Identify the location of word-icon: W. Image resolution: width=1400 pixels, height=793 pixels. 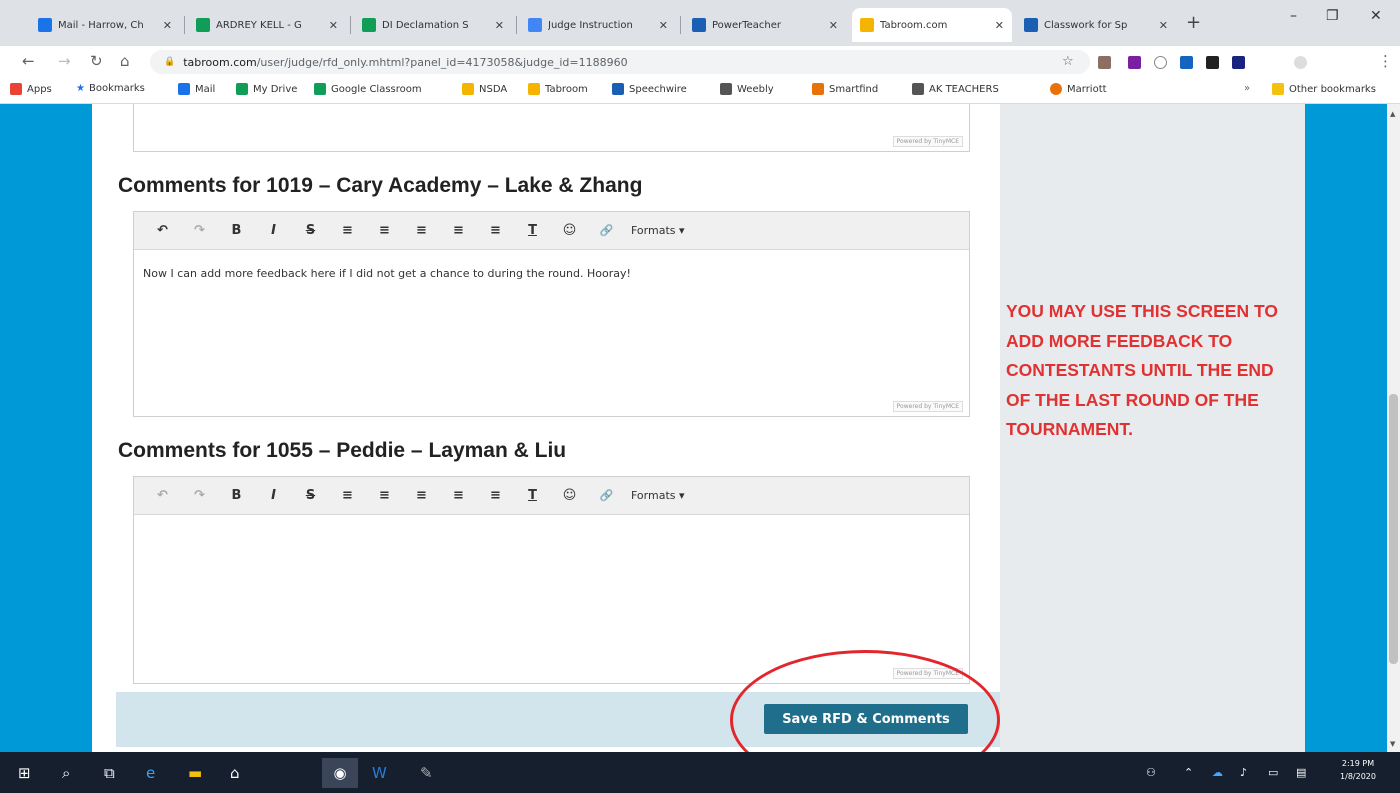
(379, 773).